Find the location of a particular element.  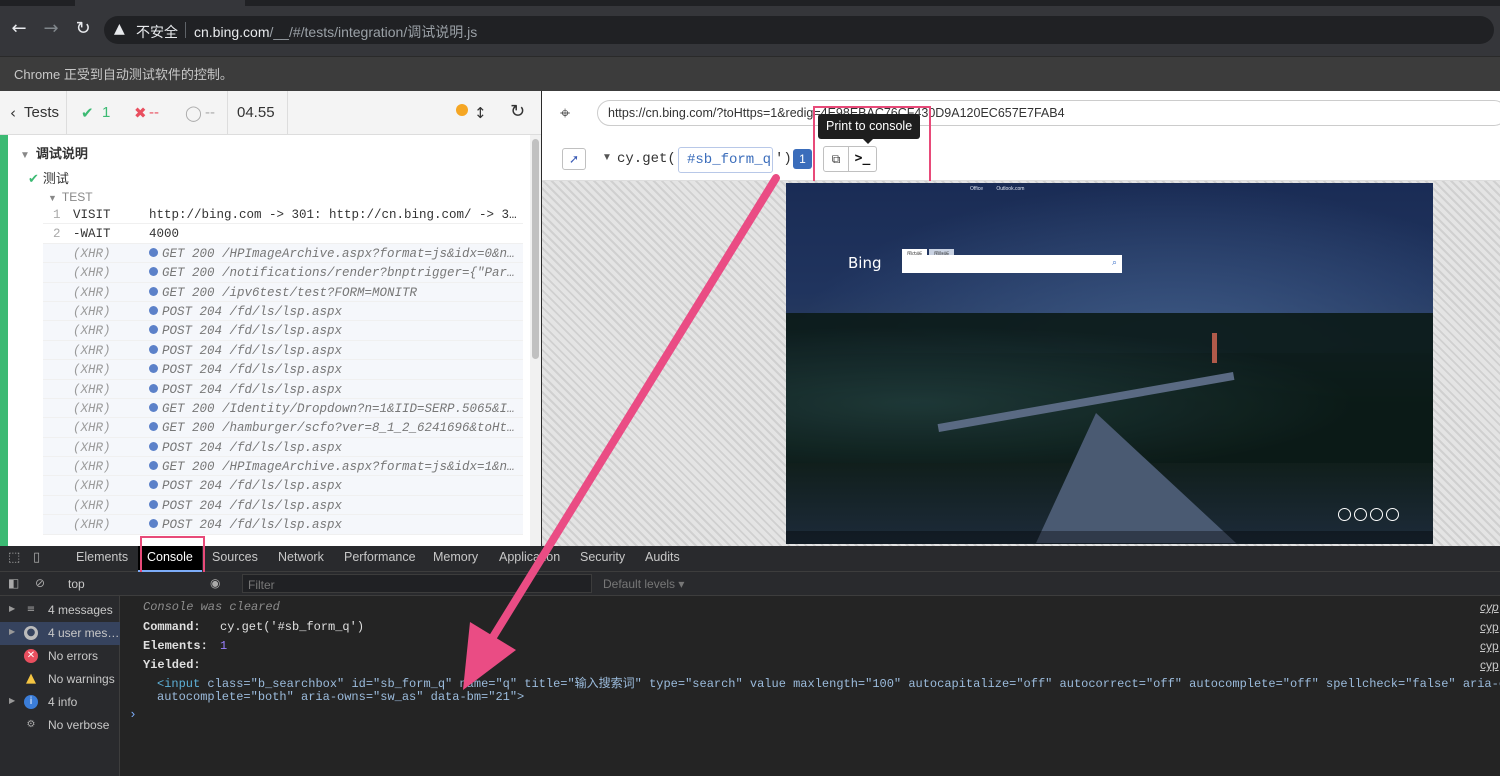

url-path: /__/#/tests/integration/调试说明.js is located at coordinates (373, 32).